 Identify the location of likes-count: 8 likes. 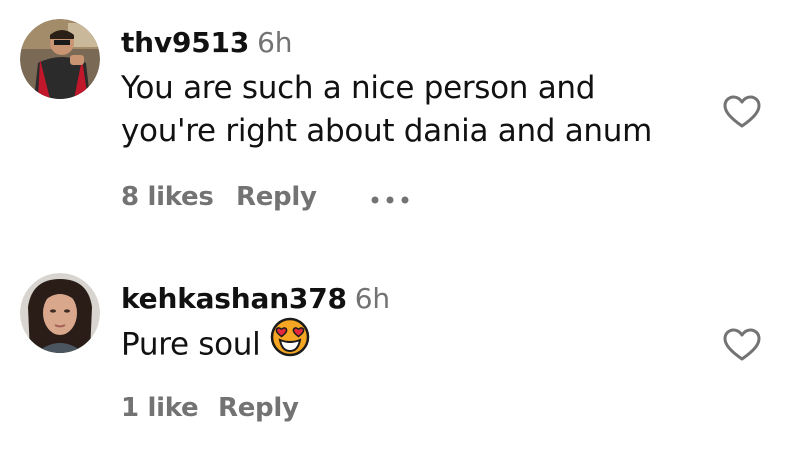
(167, 197).